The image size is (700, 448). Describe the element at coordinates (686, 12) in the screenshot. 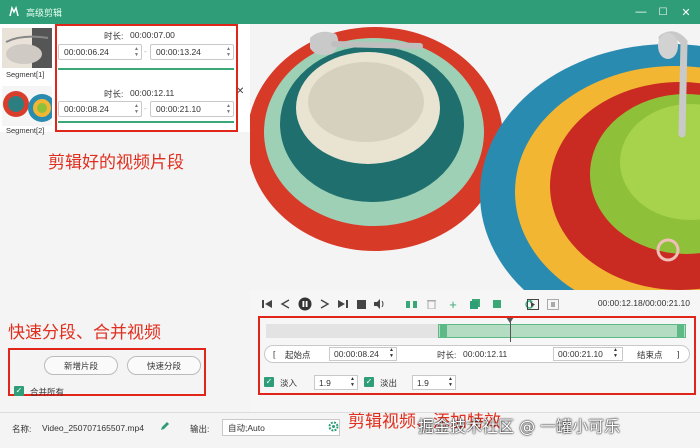

I see `close-icon: ✕` at that location.